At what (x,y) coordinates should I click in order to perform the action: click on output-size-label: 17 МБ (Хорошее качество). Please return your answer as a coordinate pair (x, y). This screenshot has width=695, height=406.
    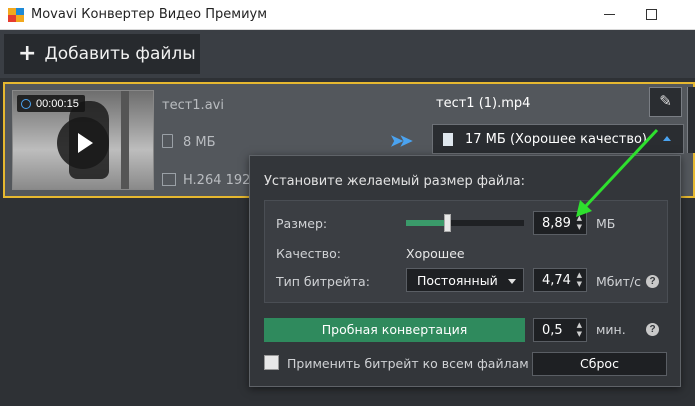
    Looking at the image, I should click on (556, 139).